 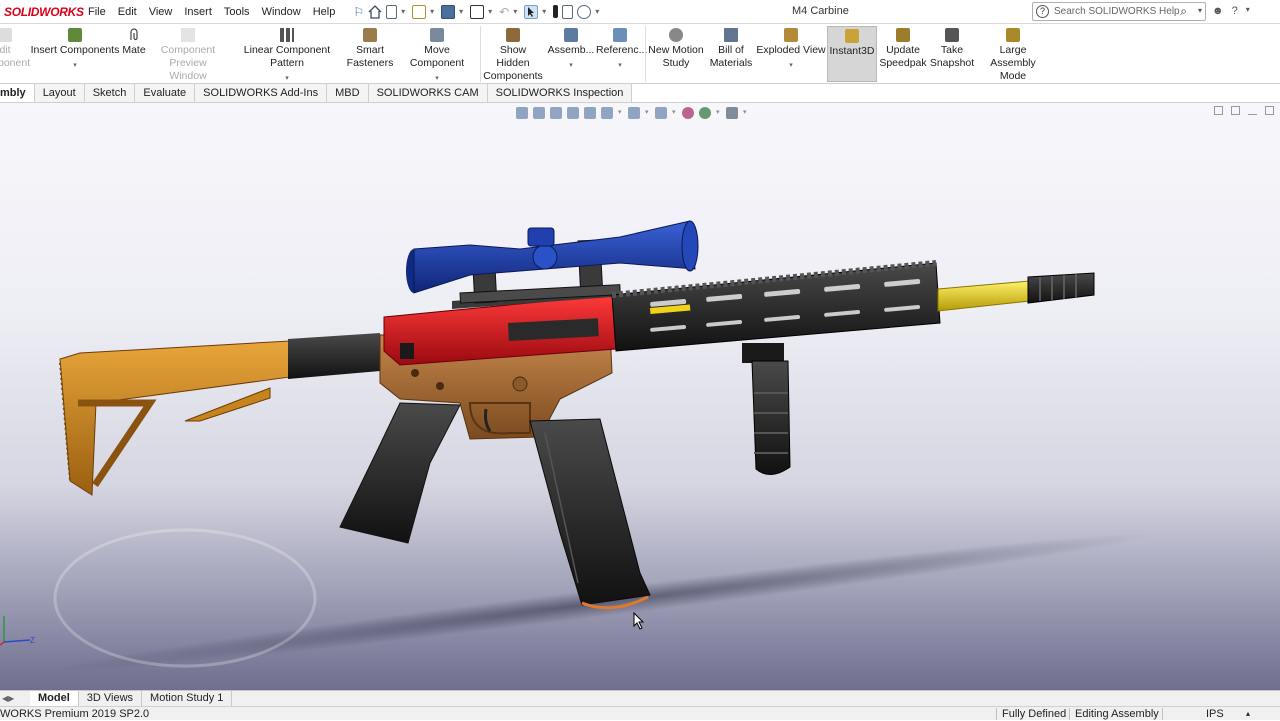 I want to click on move-component-icon, so click(x=437, y=35).